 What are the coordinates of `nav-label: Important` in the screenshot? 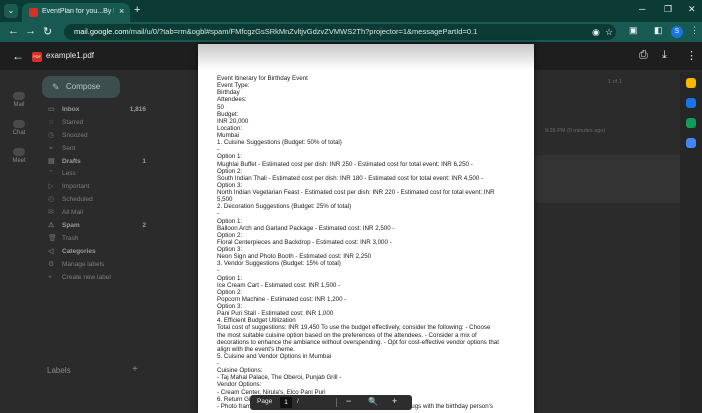 It's located at (76, 187).